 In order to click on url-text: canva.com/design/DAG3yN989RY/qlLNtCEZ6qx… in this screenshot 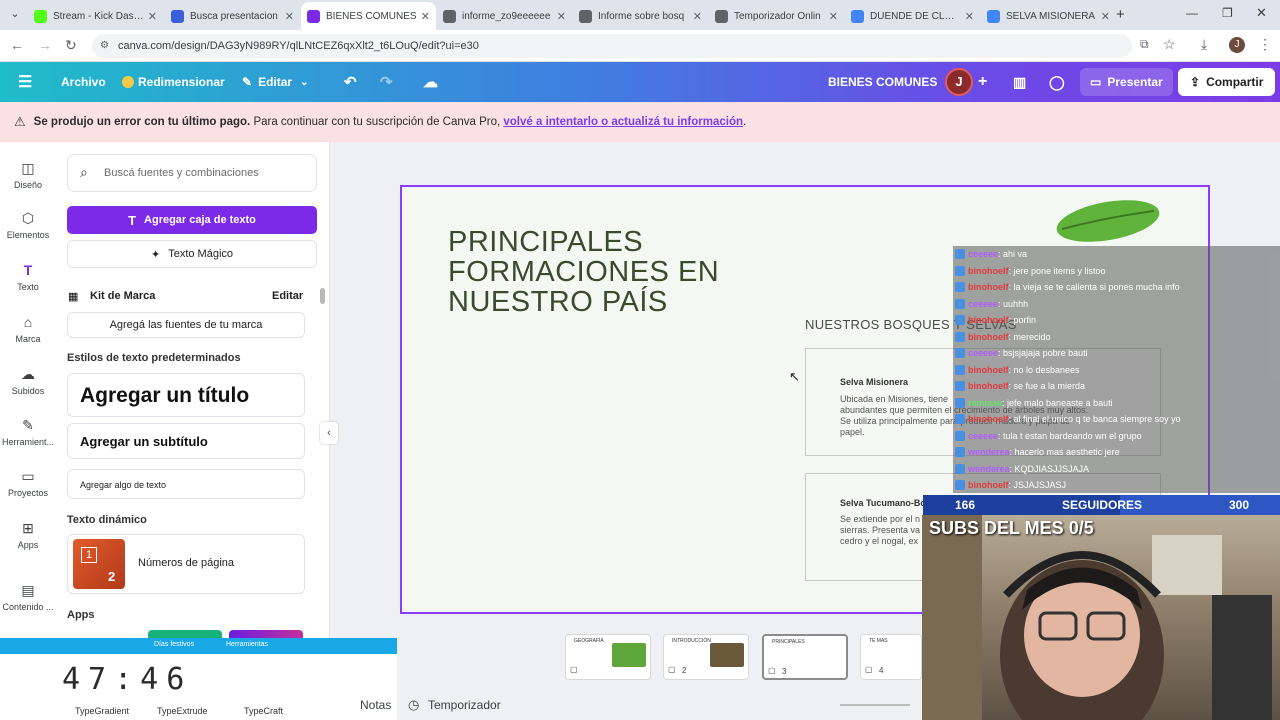, I will do `click(298, 46)`.